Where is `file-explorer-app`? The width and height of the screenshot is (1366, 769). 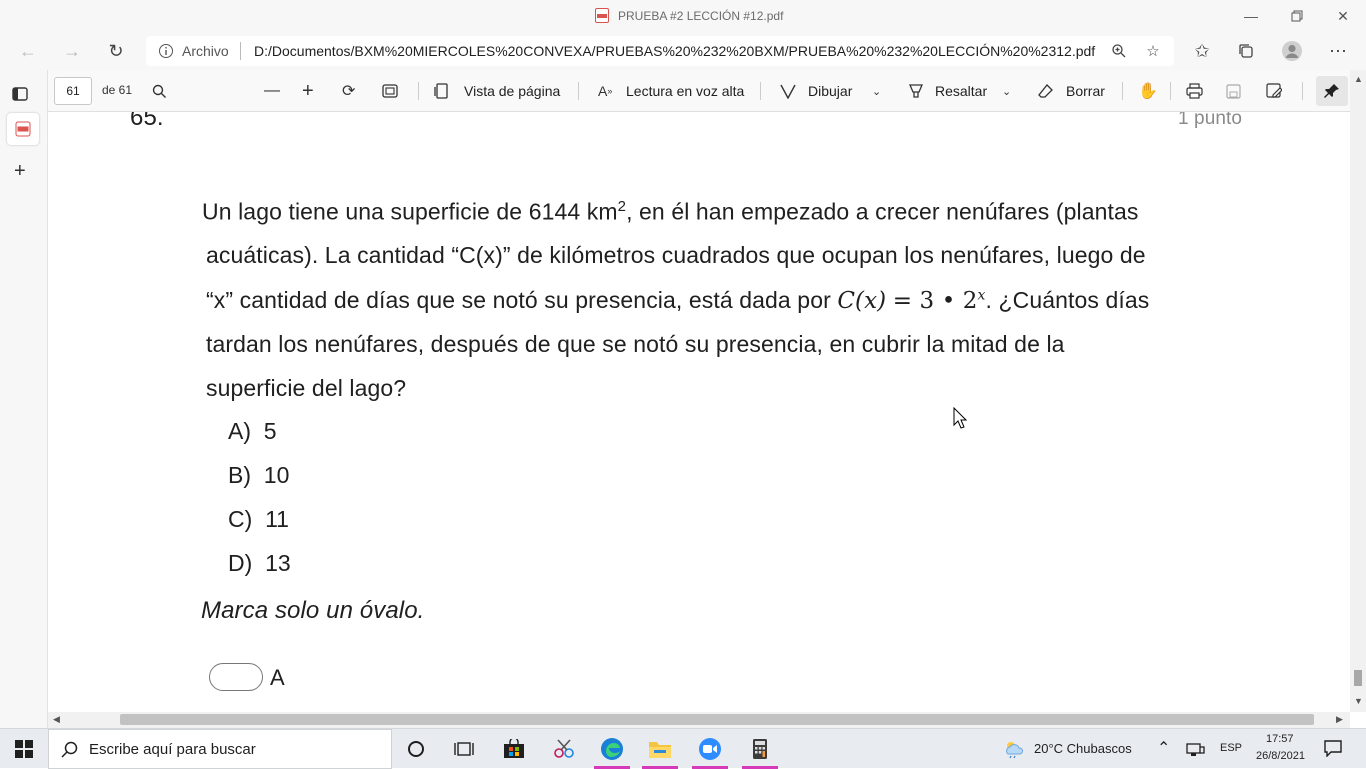 file-explorer-app is located at coordinates (660, 749).